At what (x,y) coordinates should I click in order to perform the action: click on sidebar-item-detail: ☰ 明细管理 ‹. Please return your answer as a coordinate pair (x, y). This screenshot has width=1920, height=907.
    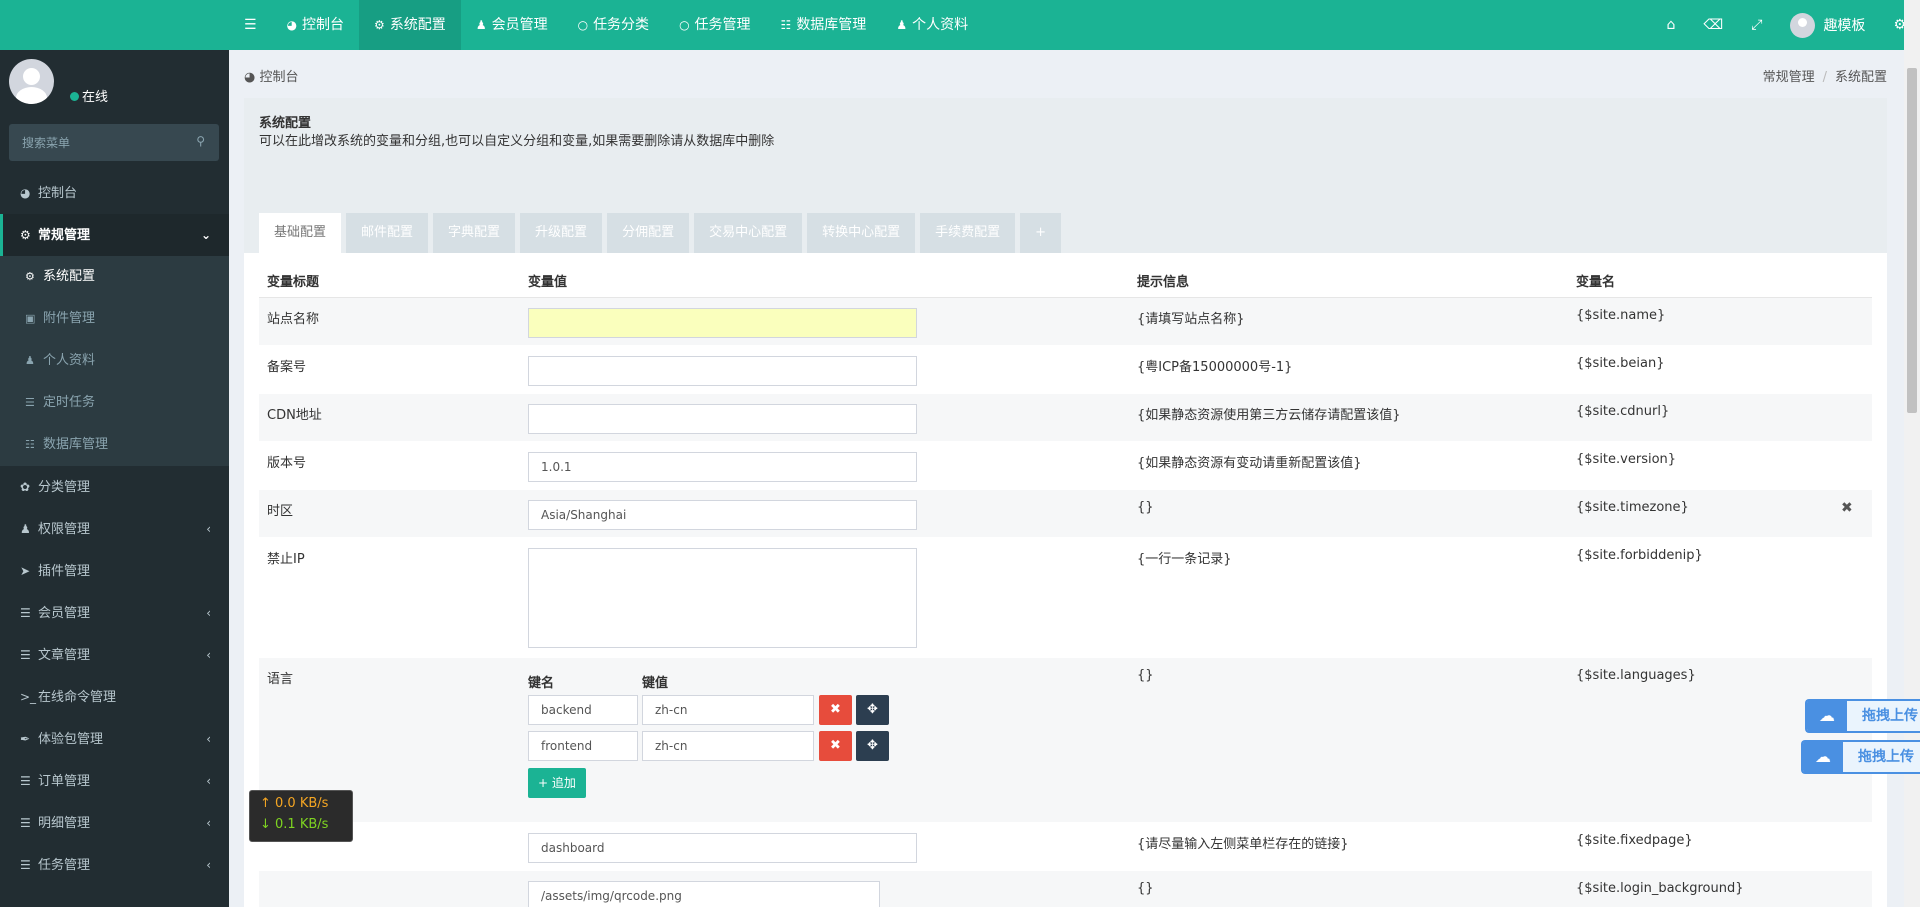
    Looking at the image, I should click on (114, 823).